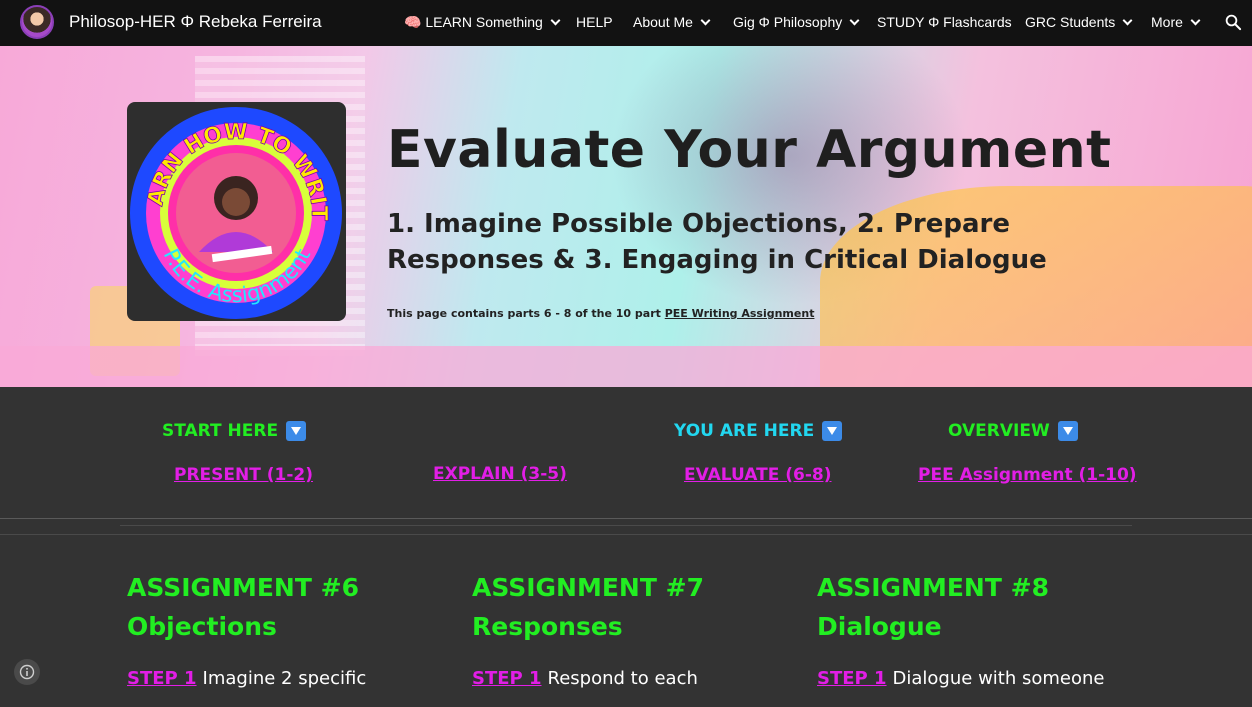 Image resolution: width=1252 pixels, height=707 pixels. What do you see at coordinates (663, 22) in the screenshot?
I see `nav-label: About Me` at bounding box center [663, 22].